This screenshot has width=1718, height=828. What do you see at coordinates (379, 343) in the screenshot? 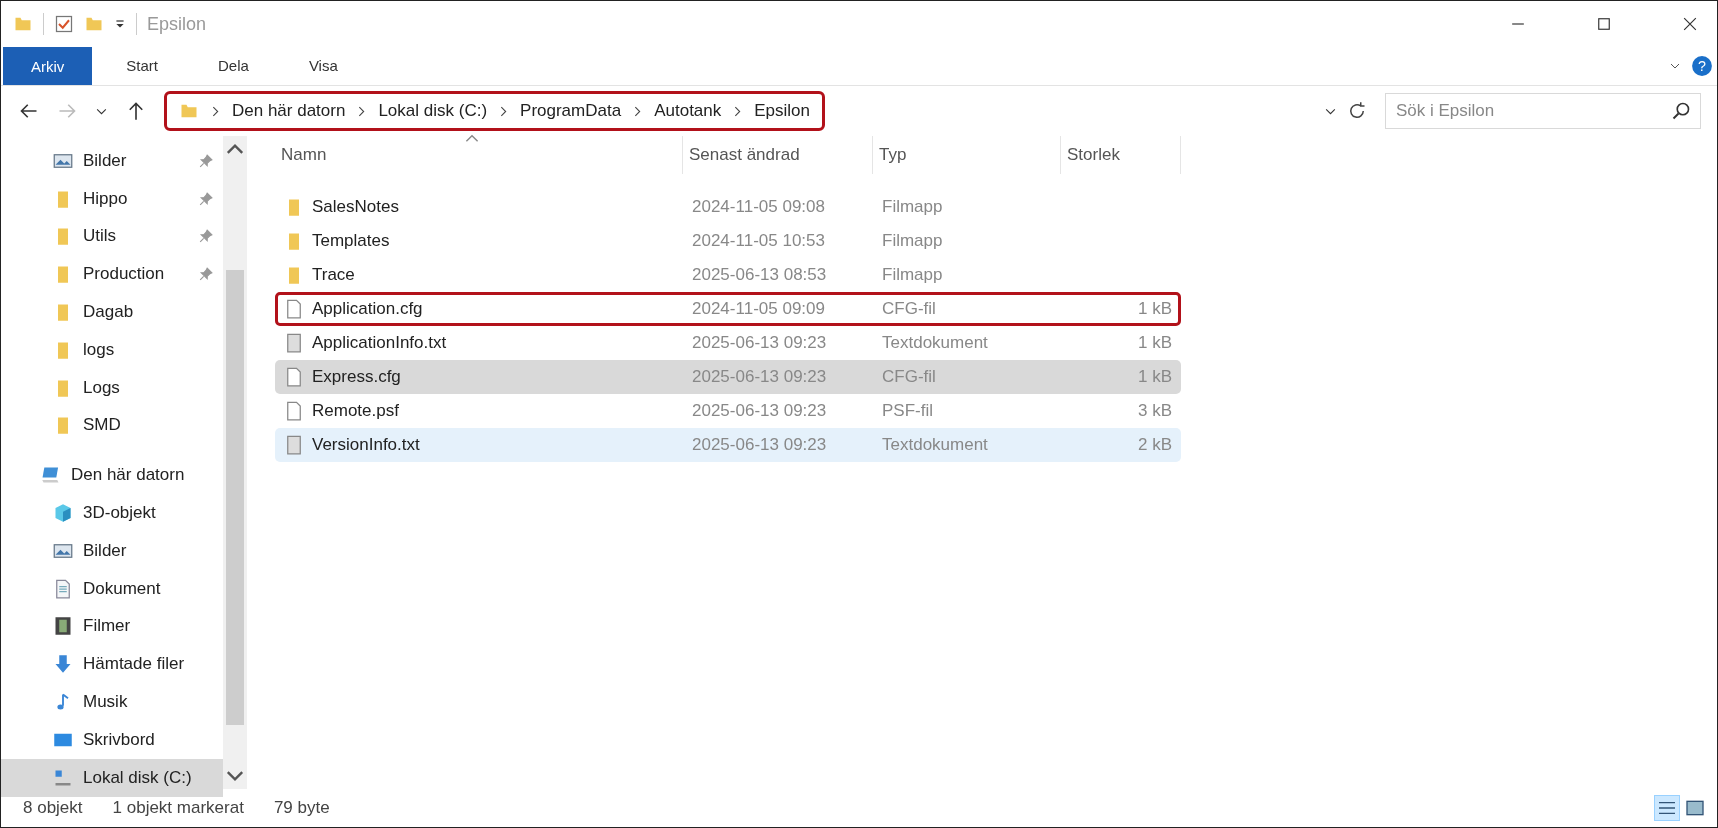
I see `file-name: ApplicationInfo.txt` at bounding box center [379, 343].